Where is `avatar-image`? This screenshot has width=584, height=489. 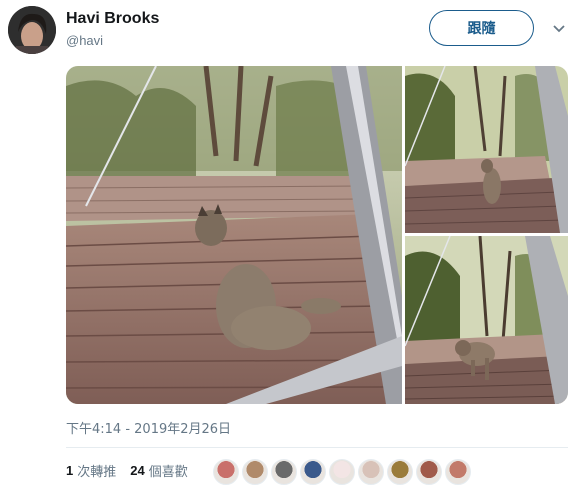 avatar-image is located at coordinates (32, 30).